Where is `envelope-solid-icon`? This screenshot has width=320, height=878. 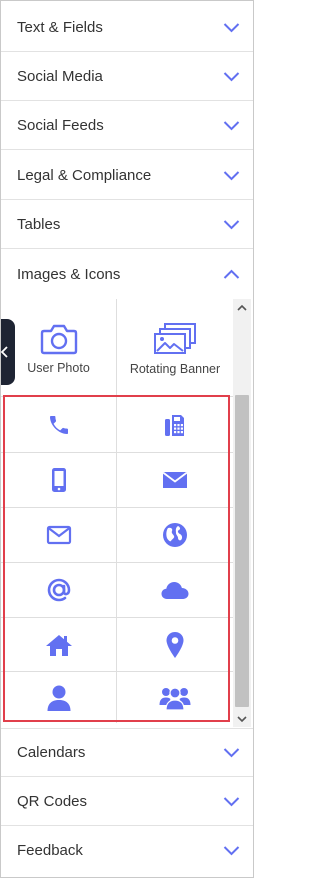
envelope-solid-icon is located at coordinates (175, 479).